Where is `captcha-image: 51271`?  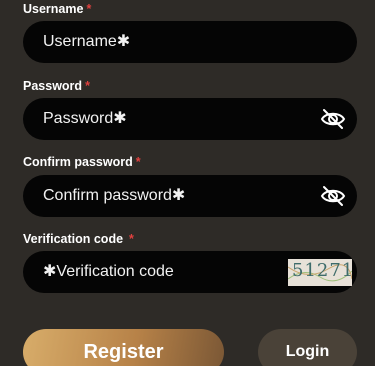 captcha-image: 51271 is located at coordinates (320, 272).